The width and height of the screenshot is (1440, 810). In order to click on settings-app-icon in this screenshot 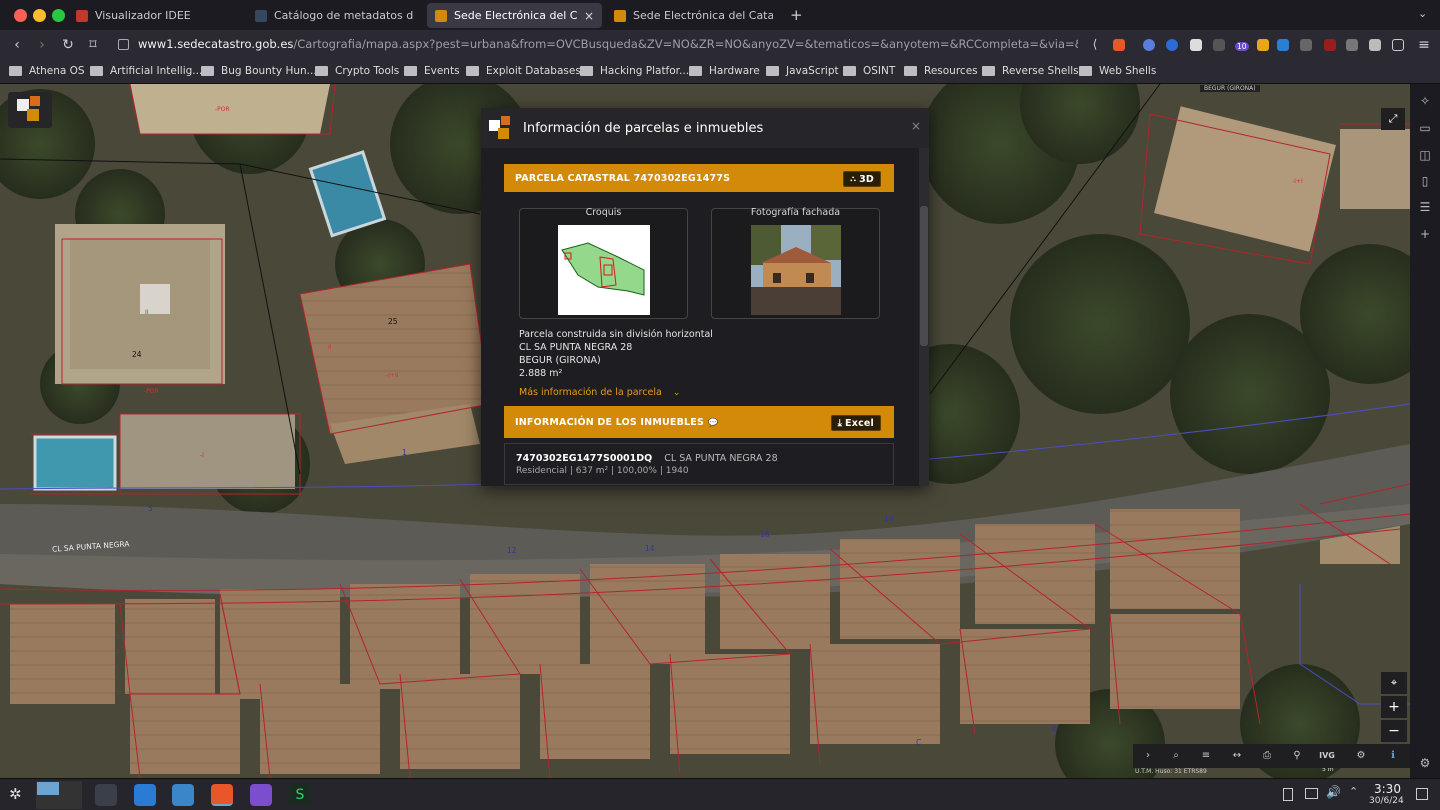, I will do `click(106, 795)`.